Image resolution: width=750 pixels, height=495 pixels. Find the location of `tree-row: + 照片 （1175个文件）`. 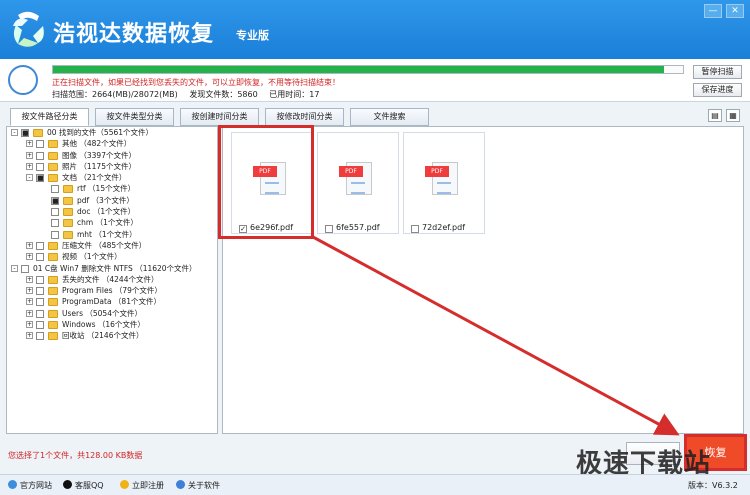

tree-row: + 照片 （1175个文件） is located at coordinates (112, 166).